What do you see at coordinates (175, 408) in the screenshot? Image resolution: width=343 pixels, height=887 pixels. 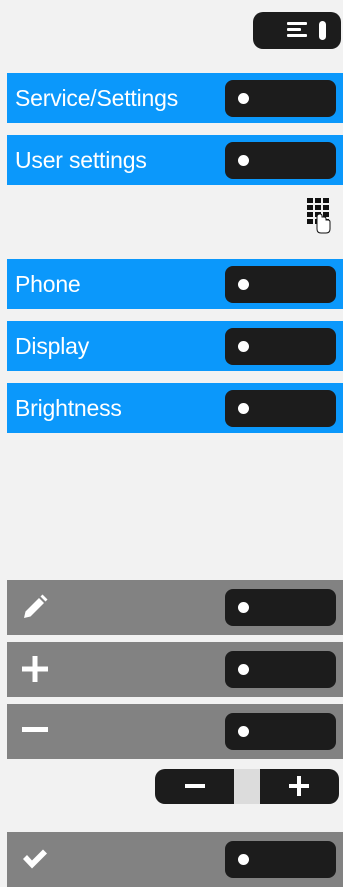 I see `menu-item-brightness: Brightness` at bounding box center [175, 408].